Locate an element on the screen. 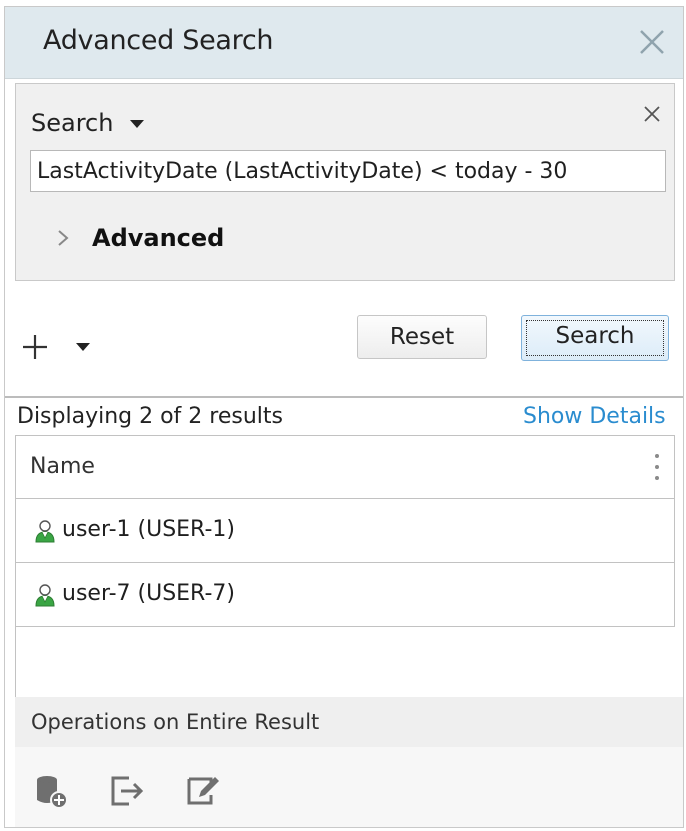 Image resolution: width=686 pixels, height=831 pixels. operations-title: Operations on Entire Result is located at coordinates (175, 722).